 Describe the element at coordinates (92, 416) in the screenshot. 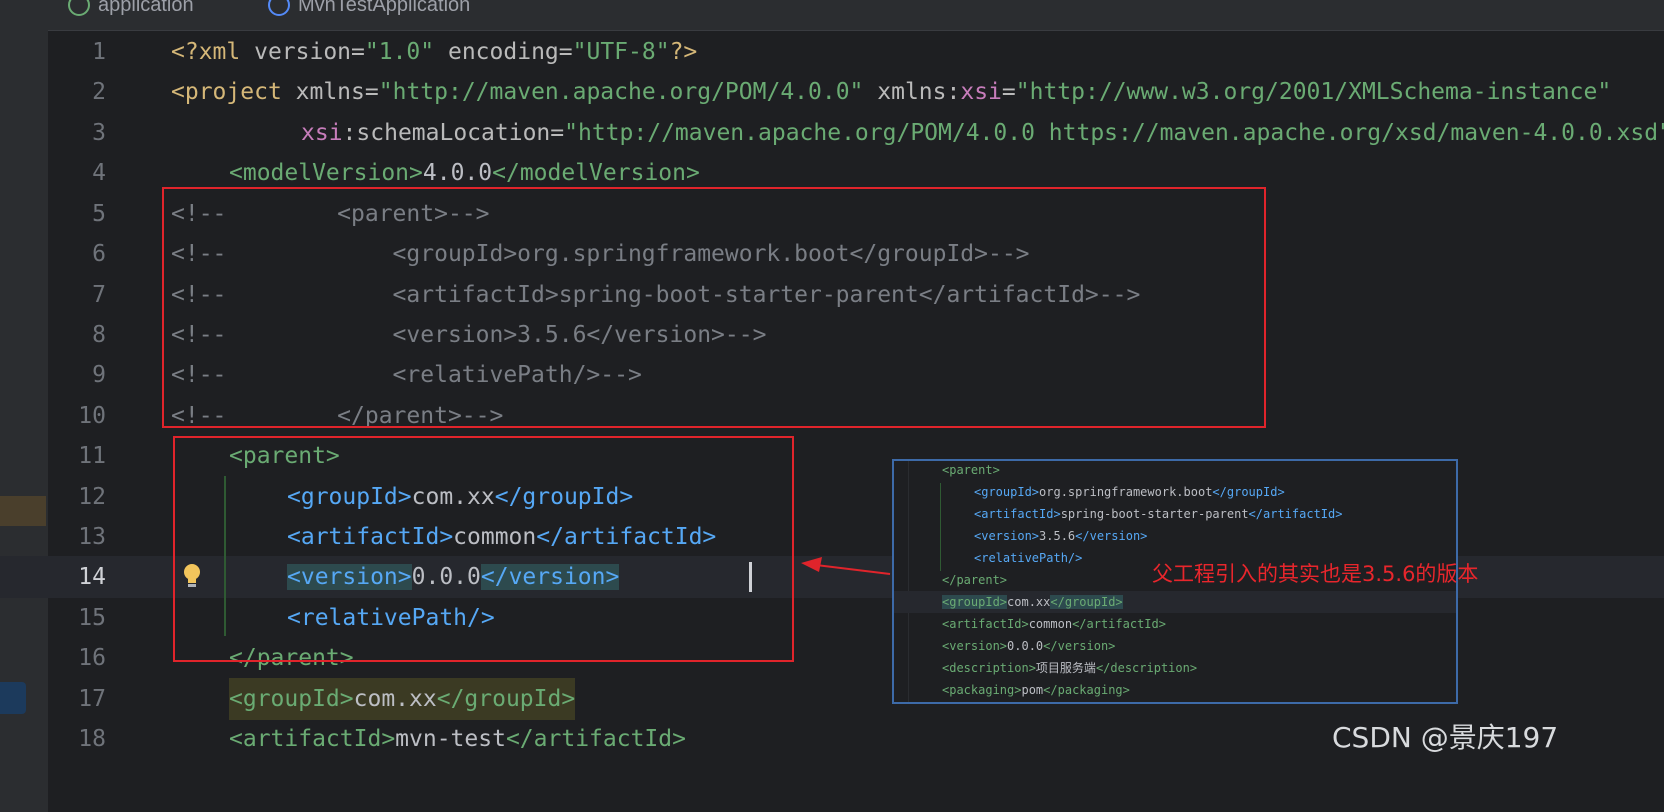

I see `line-number: 10` at that location.